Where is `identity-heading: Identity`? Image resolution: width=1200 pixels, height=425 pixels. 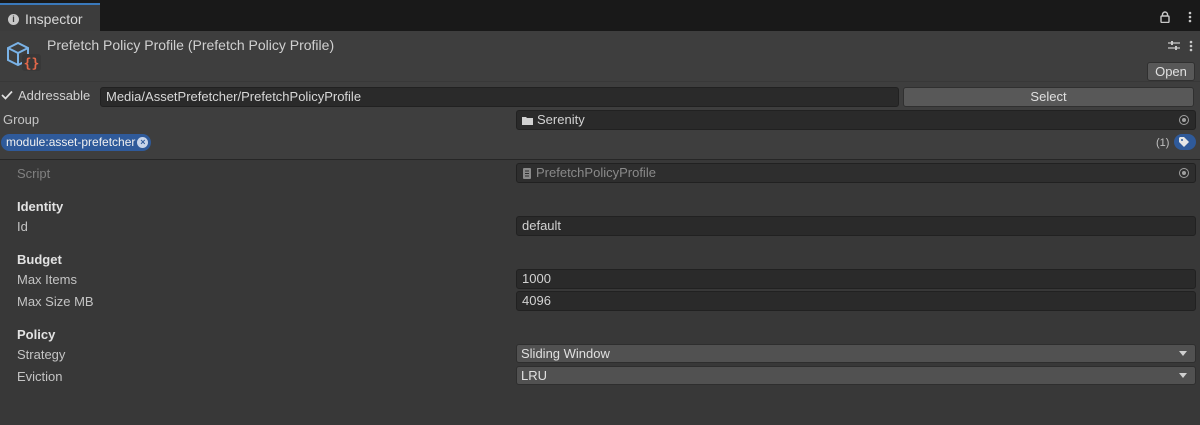 identity-heading: Identity is located at coordinates (40, 206).